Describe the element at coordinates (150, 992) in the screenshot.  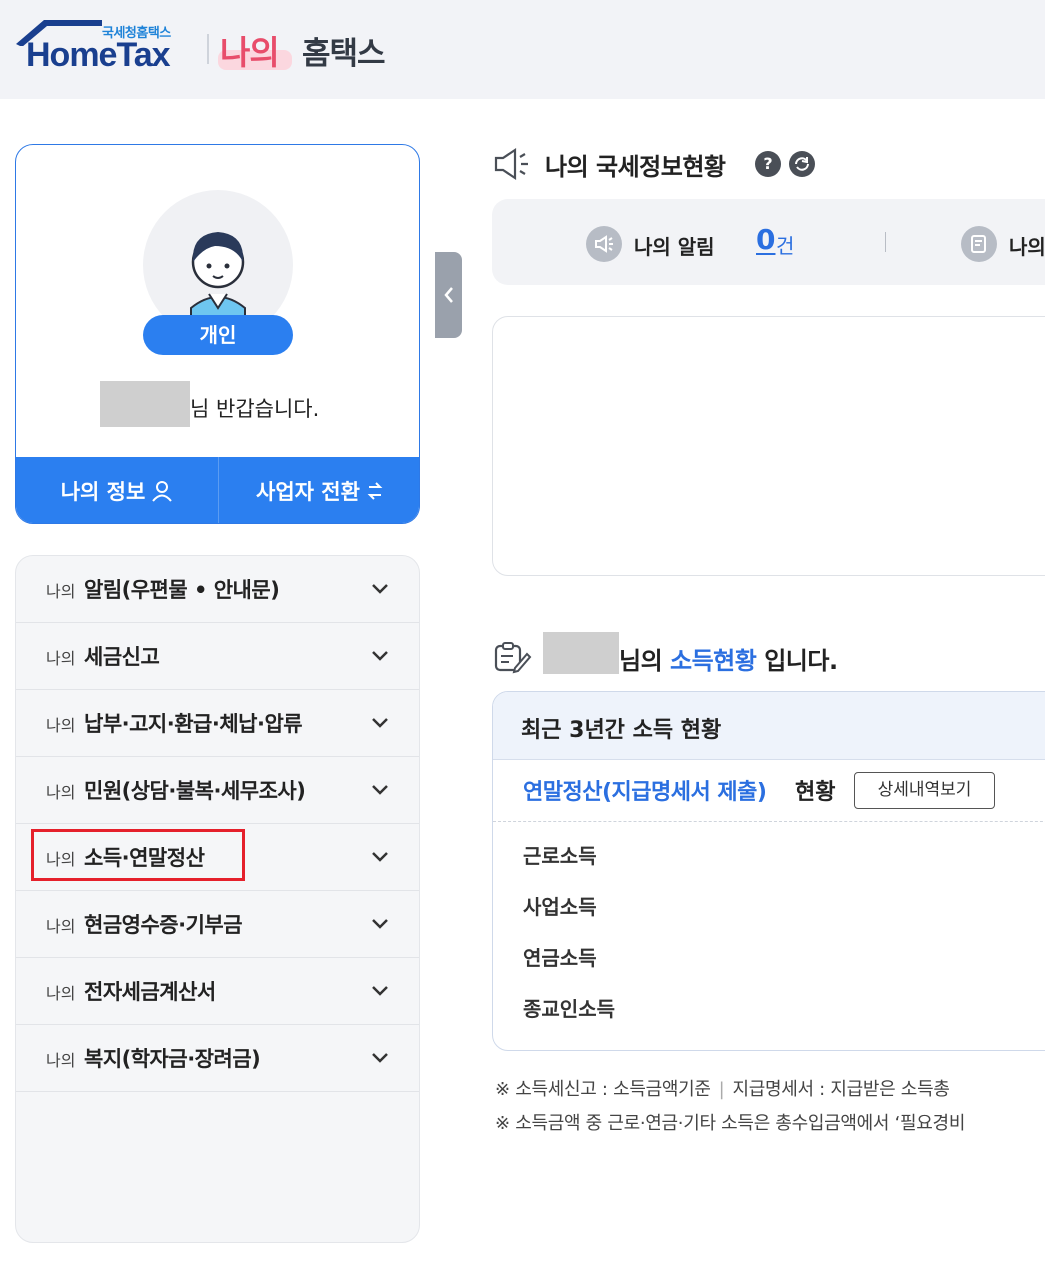
I see `sidebar-item-label: 전자세금계산서` at that location.